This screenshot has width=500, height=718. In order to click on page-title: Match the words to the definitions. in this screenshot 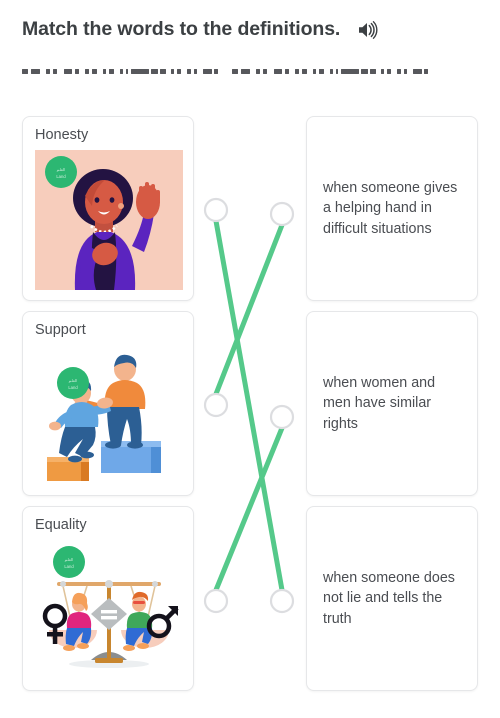, I will do `click(181, 29)`.